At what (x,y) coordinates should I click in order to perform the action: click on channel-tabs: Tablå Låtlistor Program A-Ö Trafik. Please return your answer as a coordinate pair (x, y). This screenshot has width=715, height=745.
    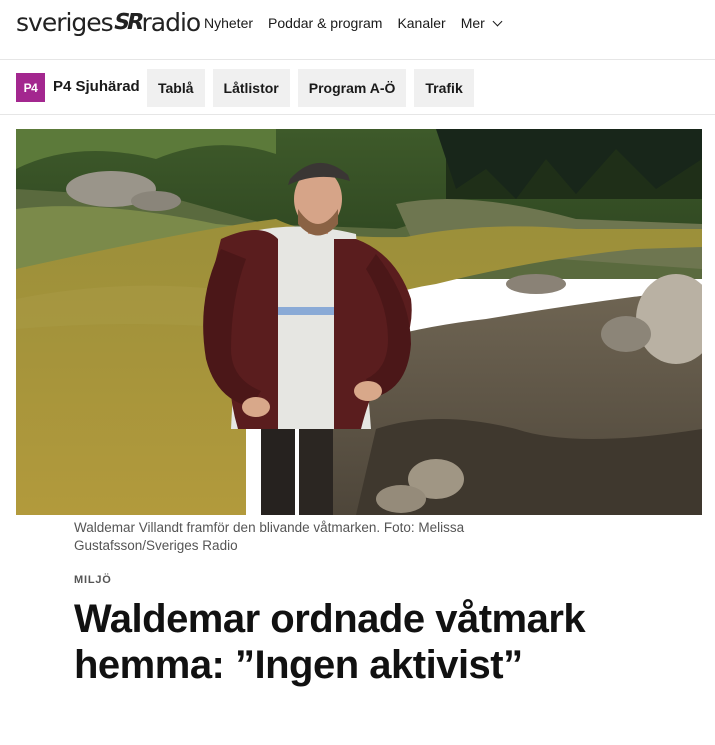
    Looking at the image, I should click on (310, 88).